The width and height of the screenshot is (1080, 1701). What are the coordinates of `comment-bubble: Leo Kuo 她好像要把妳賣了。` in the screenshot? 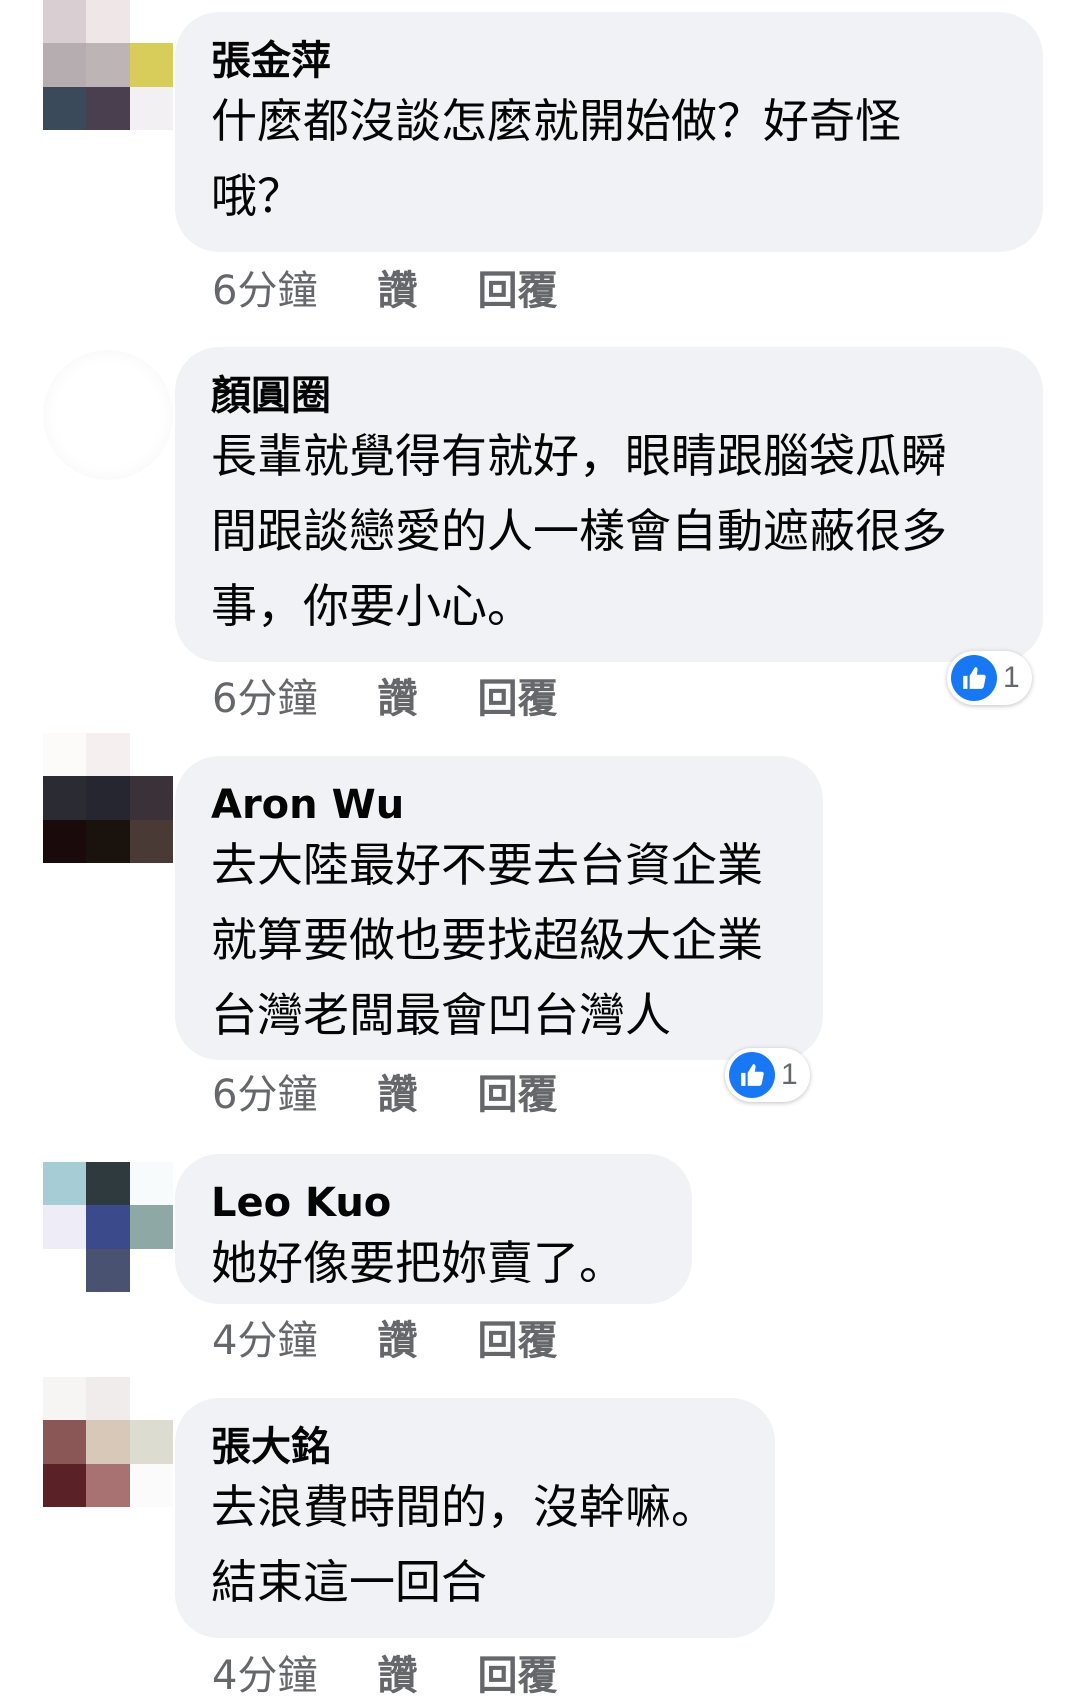 It's located at (433, 1229).